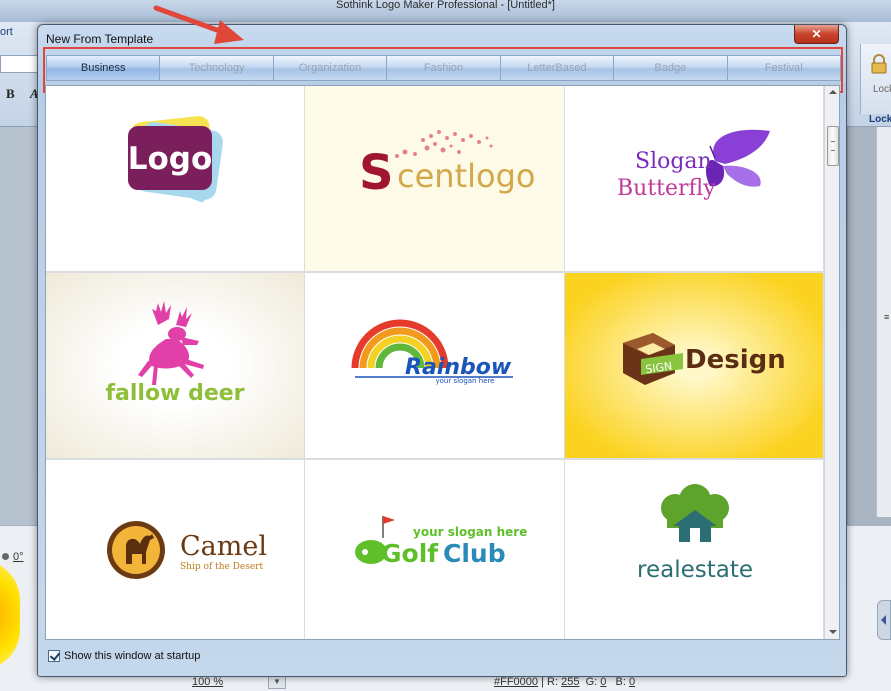 The width and height of the screenshot is (891, 691). I want to click on design-template-art: SIGN Design, so click(704, 359).